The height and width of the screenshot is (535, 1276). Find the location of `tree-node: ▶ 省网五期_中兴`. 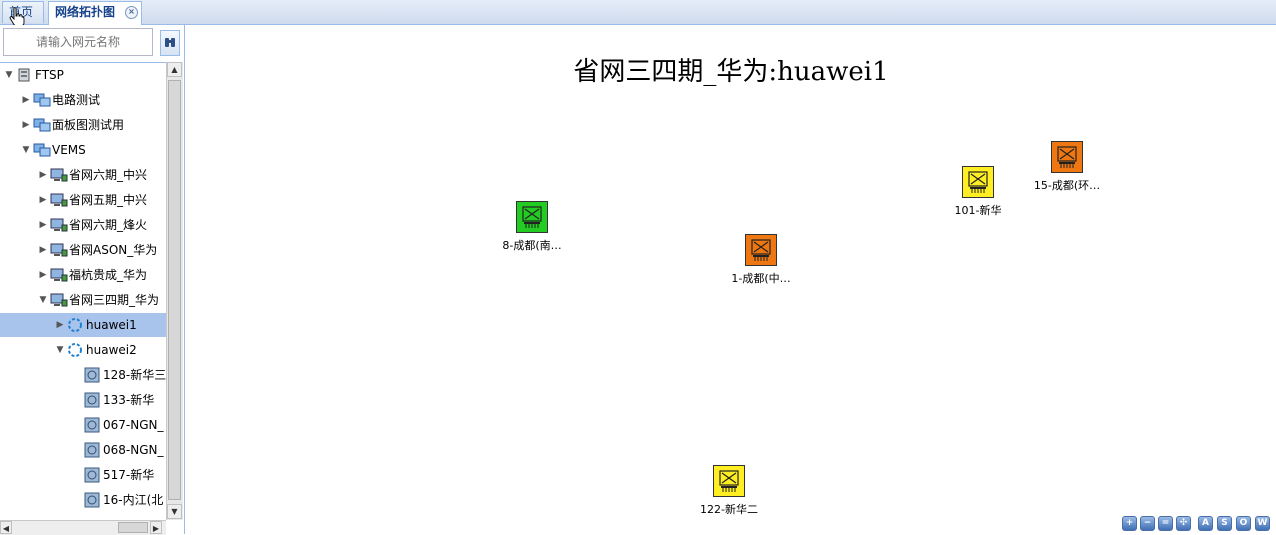

tree-node: ▶ 省网五期_中兴 is located at coordinates (83, 200).